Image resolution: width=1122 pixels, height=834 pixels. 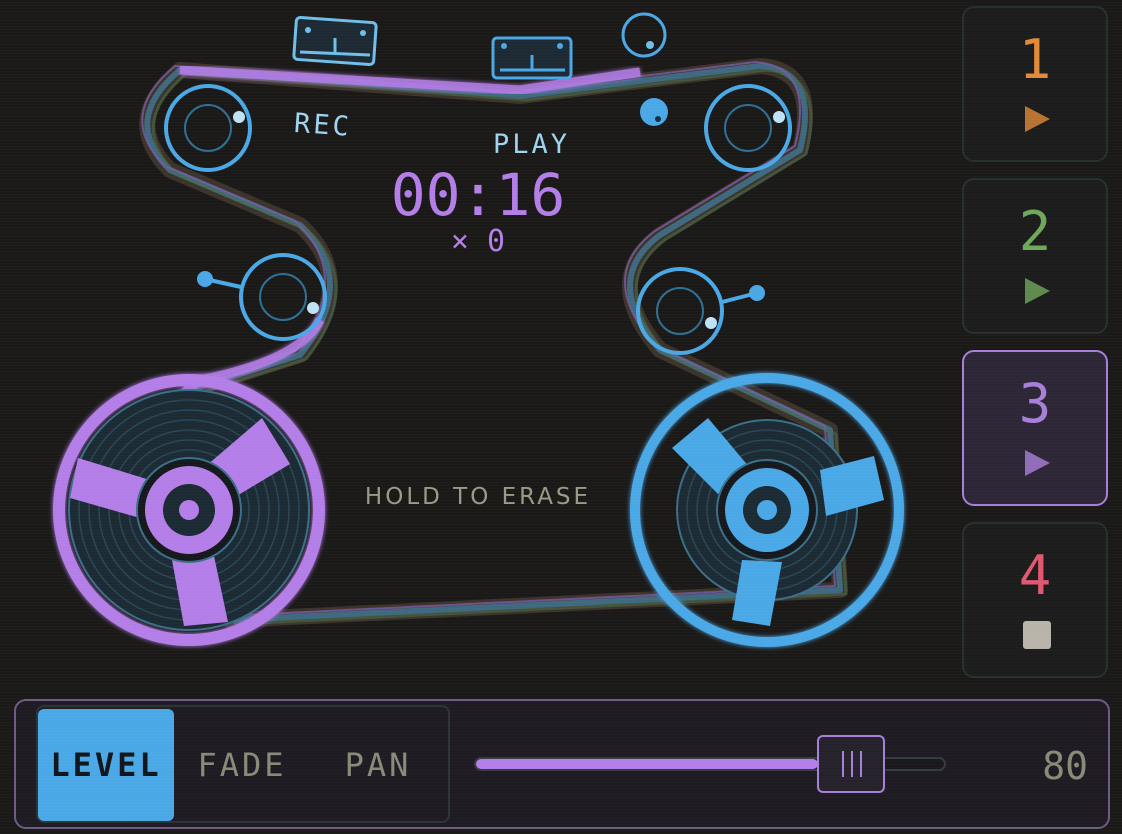 I want to click on track-number: 2, so click(x=1035, y=231).